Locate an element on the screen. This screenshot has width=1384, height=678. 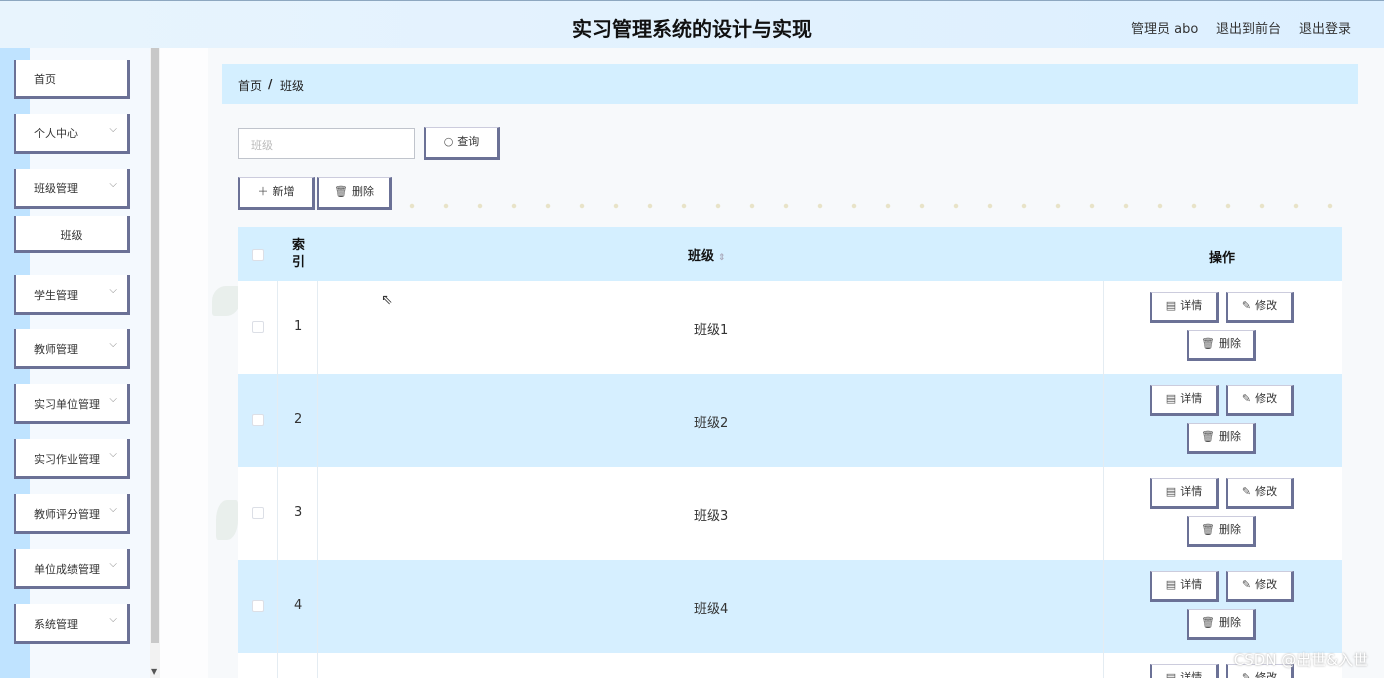
bulk-delete-button: 🗑 删除 is located at coordinates (354, 193).